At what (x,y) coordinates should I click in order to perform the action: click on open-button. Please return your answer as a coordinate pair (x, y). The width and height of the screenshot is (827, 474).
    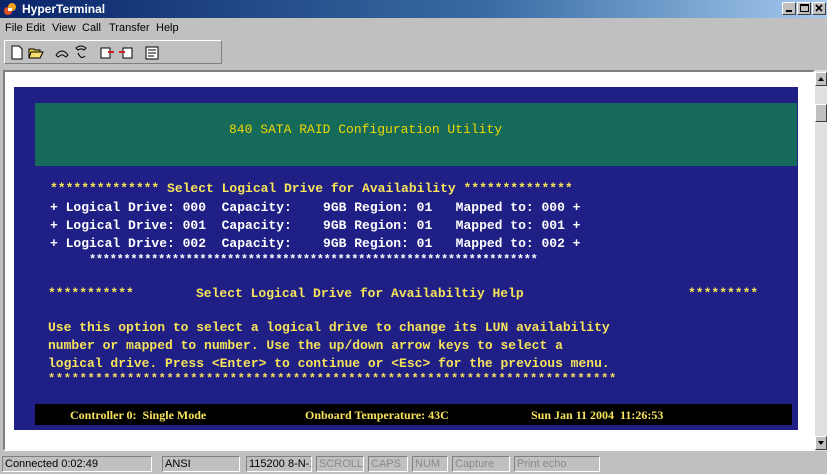
    Looking at the image, I should click on (36, 52).